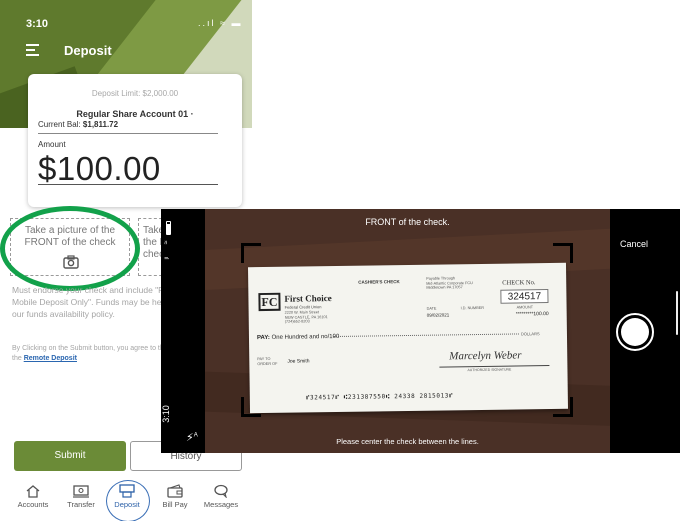 The height and width of the screenshot is (521, 680). I want to click on signal-icon: ıl, so click(165, 258).